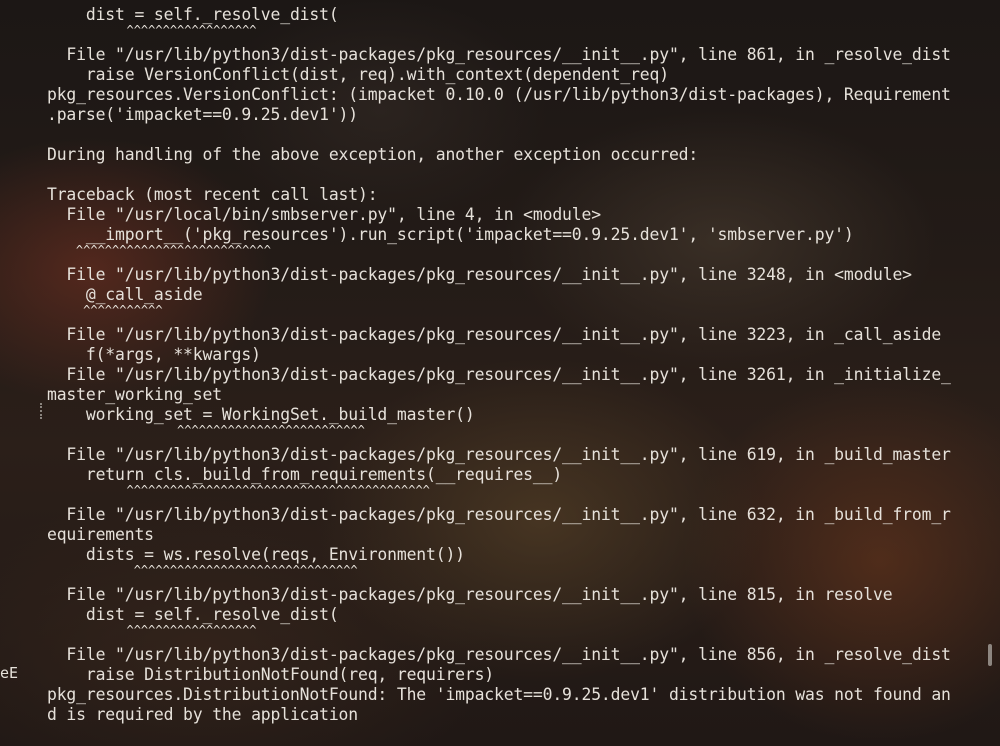  Describe the element at coordinates (990, 655) in the screenshot. I see `scrollbar-thumb` at that location.